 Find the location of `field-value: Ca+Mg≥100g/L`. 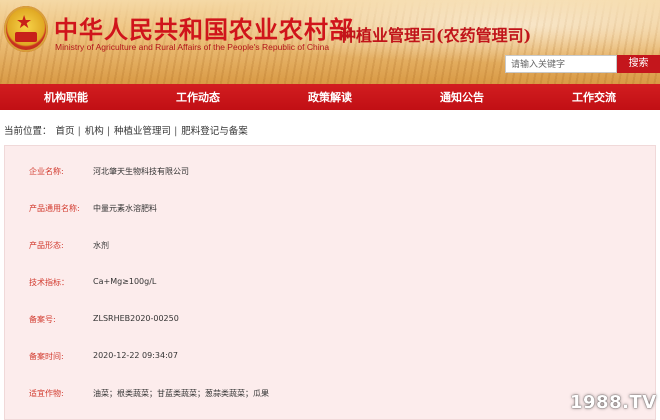

field-value: Ca+Mg≥100g/L is located at coordinates (125, 281).